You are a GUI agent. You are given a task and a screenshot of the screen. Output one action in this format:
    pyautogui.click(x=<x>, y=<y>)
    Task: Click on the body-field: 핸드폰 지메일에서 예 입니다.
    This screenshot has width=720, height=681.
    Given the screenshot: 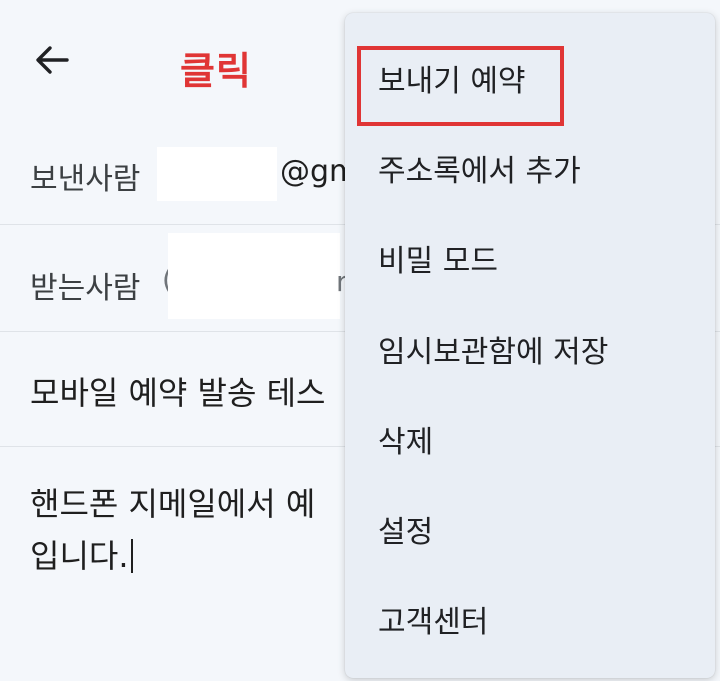 What is the action you would take?
    pyautogui.click(x=190, y=530)
    